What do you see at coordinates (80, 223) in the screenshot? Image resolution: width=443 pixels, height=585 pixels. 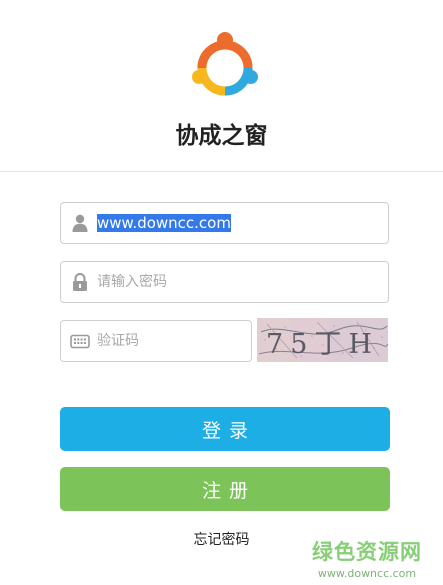 I see `user-icon` at bounding box center [80, 223].